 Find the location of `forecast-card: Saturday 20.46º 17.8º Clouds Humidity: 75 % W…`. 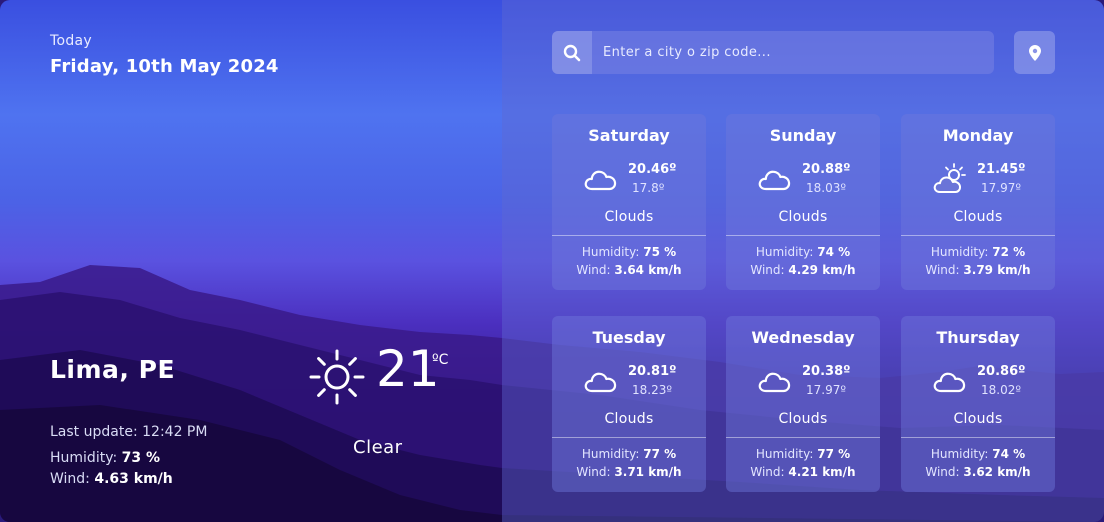

forecast-card: Saturday 20.46º 17.8º Clouds Humidity: 75 % W… is located at coordinates (629, 202).